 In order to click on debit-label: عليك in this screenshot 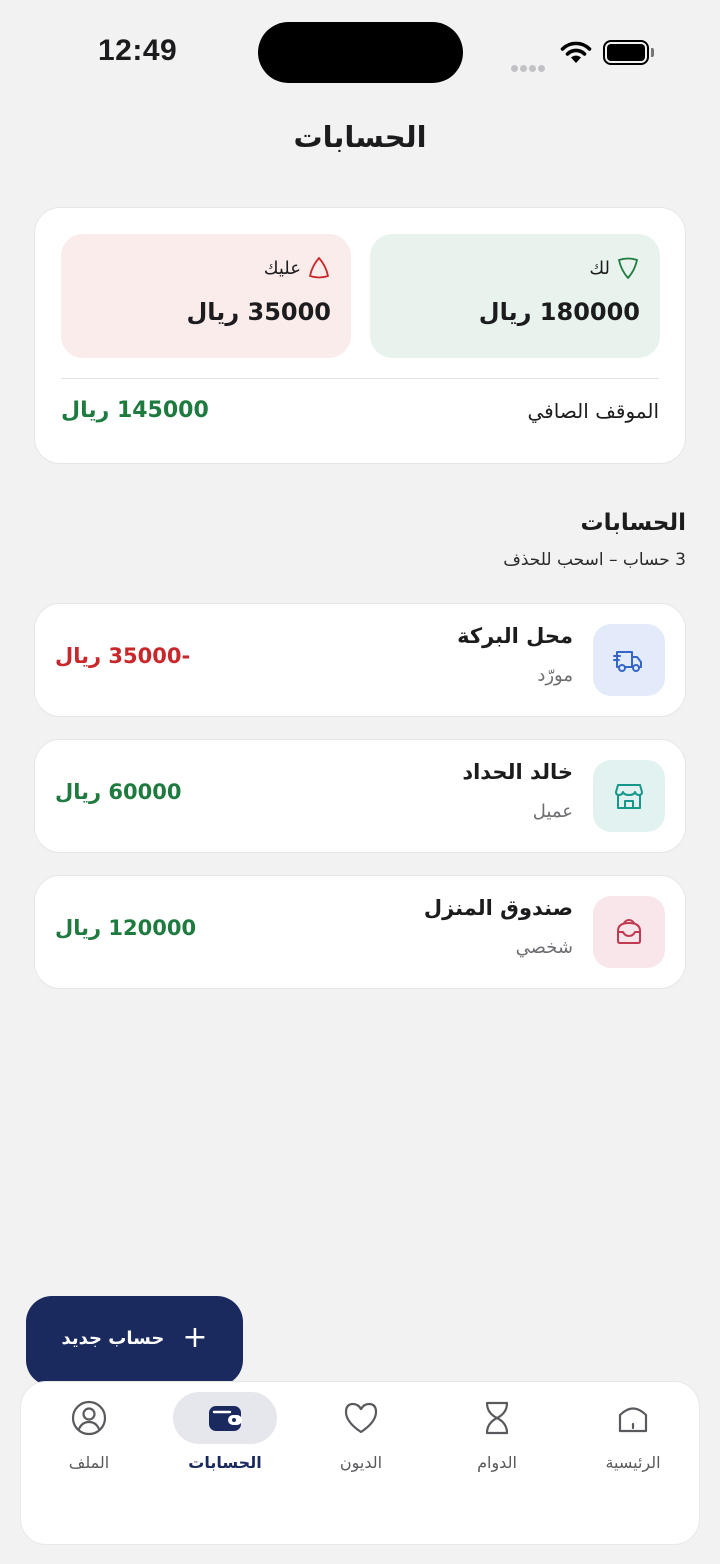, I will do `click(282, 268)`.